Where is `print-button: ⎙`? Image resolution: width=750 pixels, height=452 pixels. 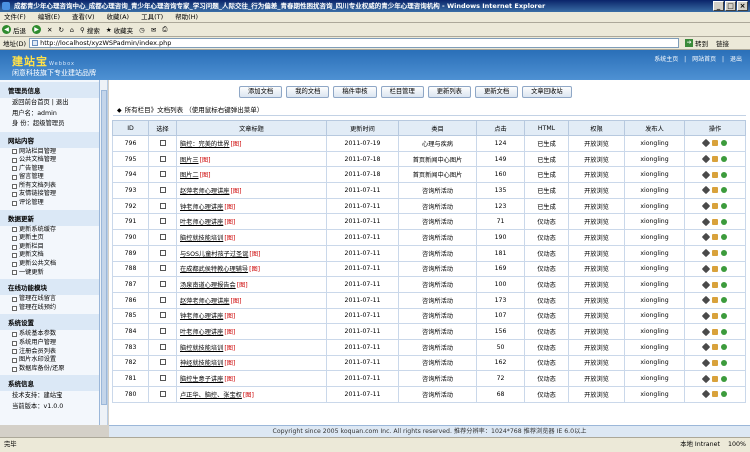 print-button: ⎙ is located at coordinates (164, 29).